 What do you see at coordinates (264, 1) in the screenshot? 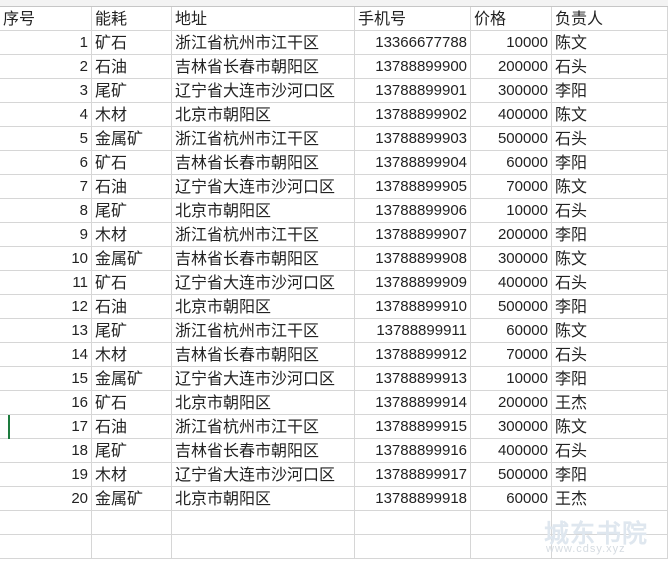
I see `column-letter-c: C` at bounding box center [264, 1].